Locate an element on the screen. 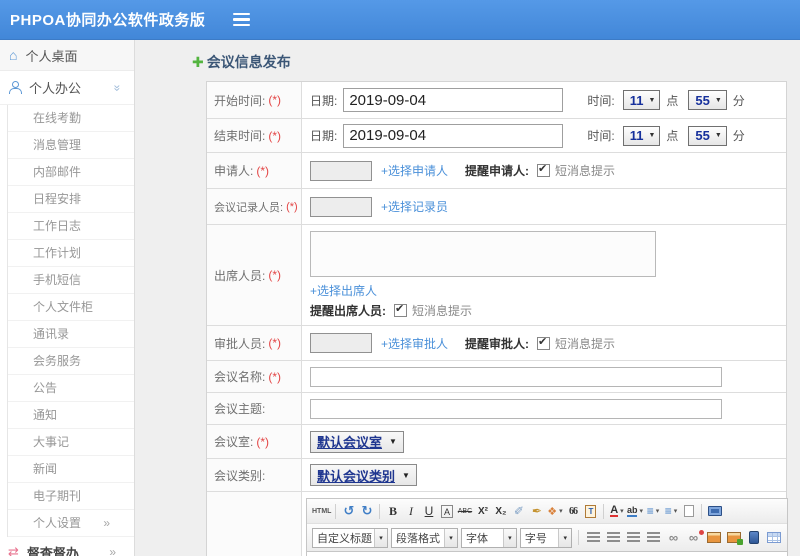 The height and width of the screenshot is (556, 800). color-palette-button: ❖ ▾ is located at coordinates (554, 511).